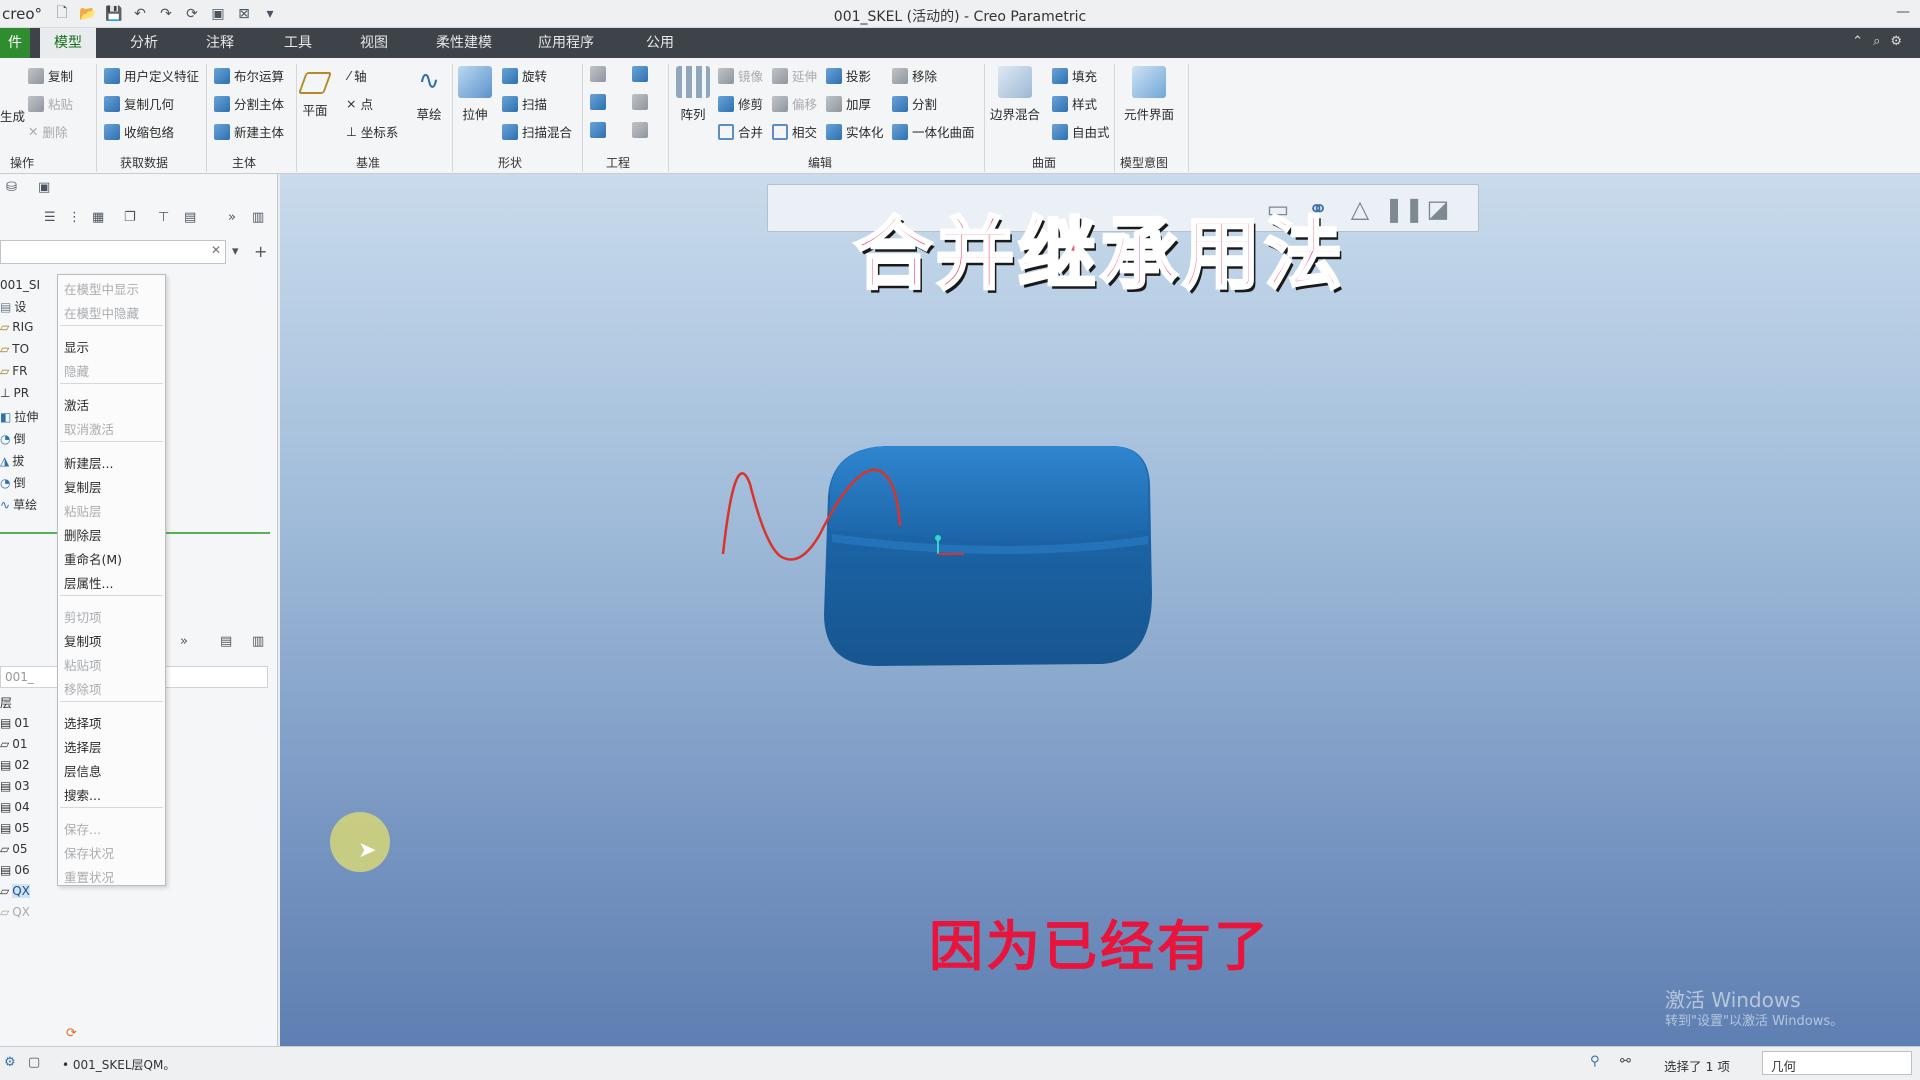 The width and height of the screenshot is (1920, 1080). What do you see at coordinates (372, 131) in the screenshot?
I see `csys-button: ⊥ 坐标系` at bounding box center [372, 131].